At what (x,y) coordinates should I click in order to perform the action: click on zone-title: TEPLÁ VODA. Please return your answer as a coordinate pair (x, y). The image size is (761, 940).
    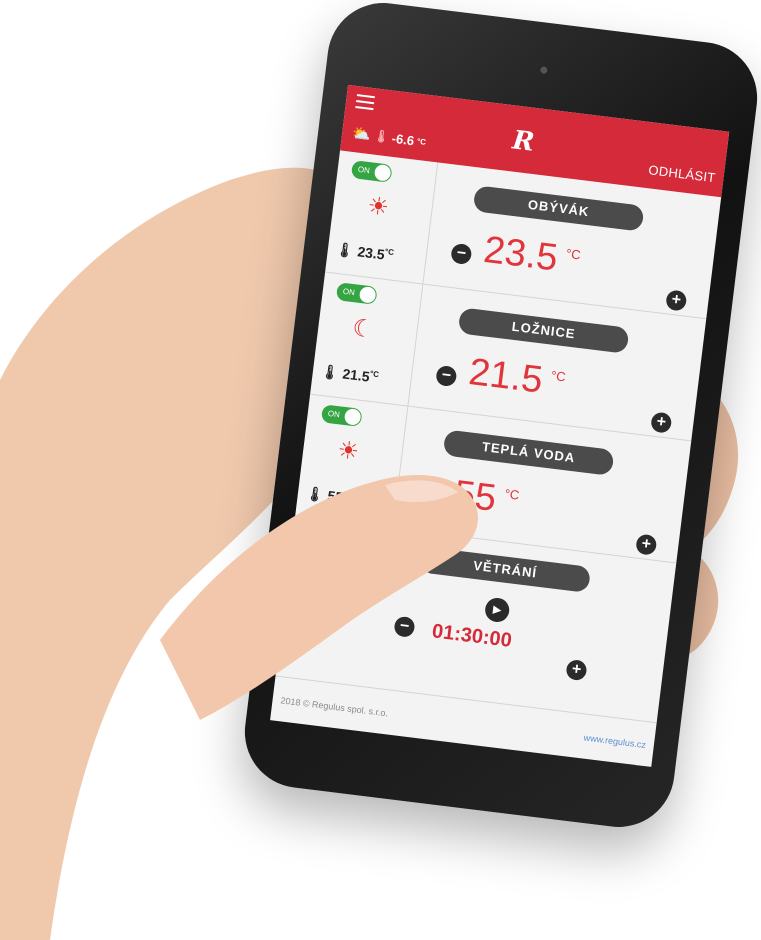
    Looking at the image, I should click on (528, 452).